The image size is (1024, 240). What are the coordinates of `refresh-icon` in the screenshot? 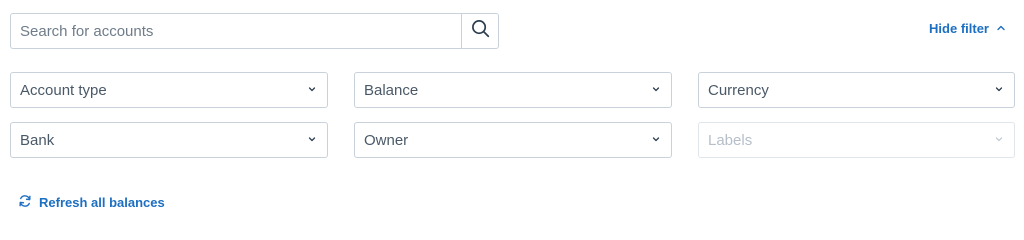 It's located at (25, 202).